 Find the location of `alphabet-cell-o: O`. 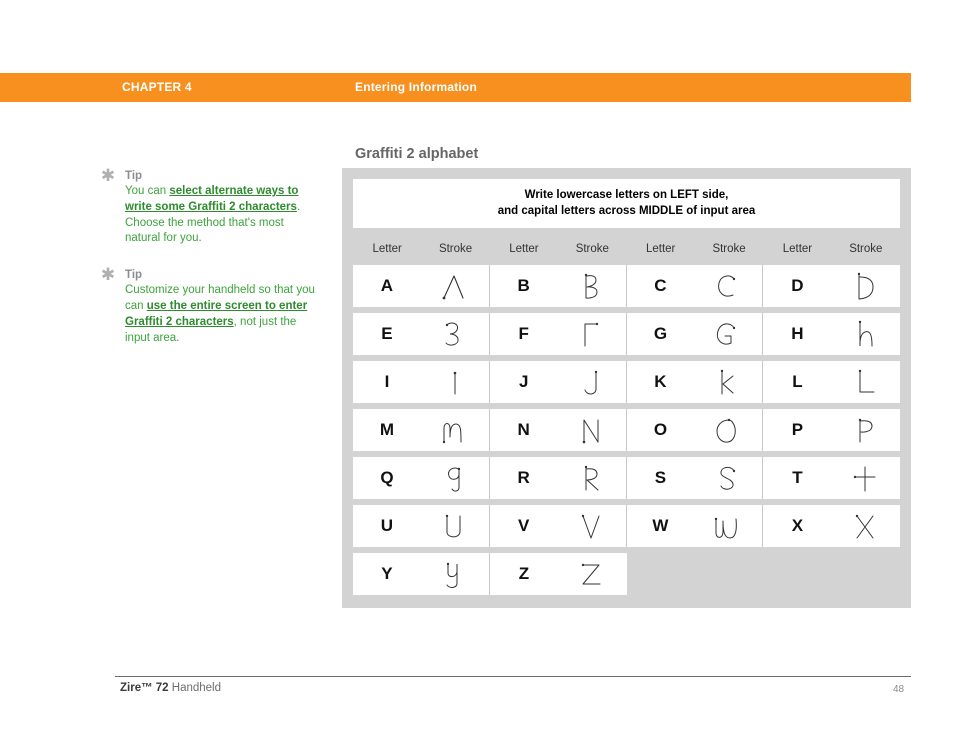

alphabet-cell-o: O is located at coordinates (695, 430).